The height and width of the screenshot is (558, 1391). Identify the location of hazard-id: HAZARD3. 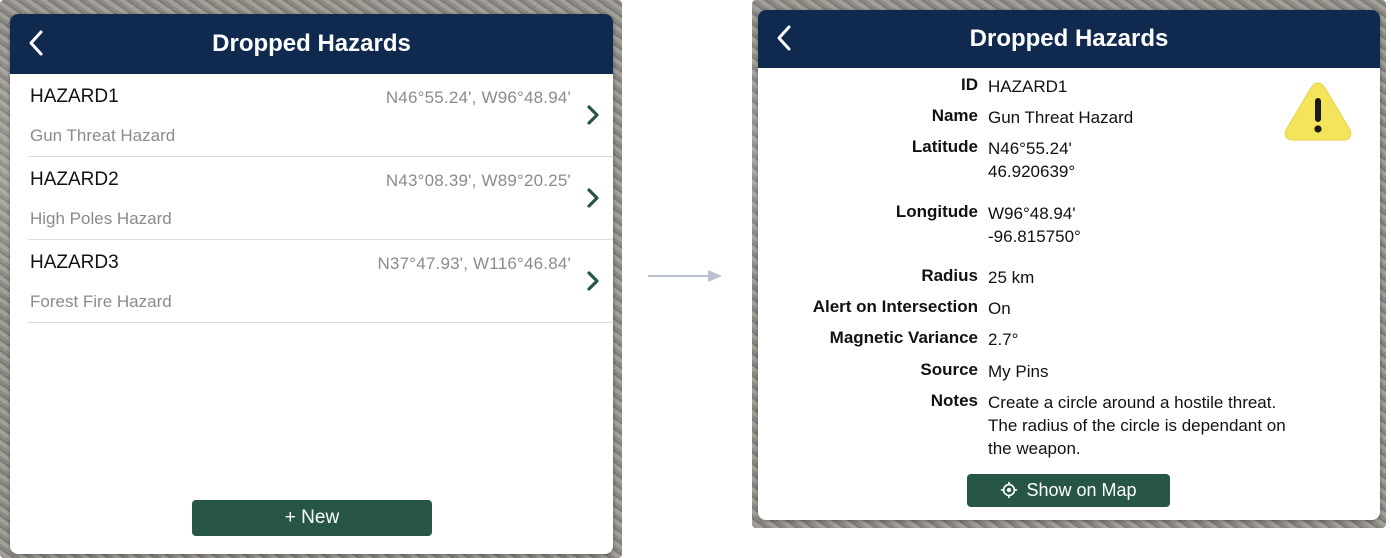
(74, 262).